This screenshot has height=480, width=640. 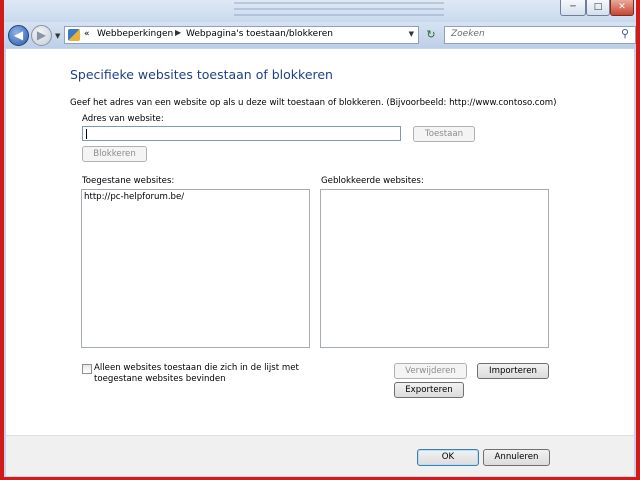 I want to click on website-address-input, so click(x=241, y=133).